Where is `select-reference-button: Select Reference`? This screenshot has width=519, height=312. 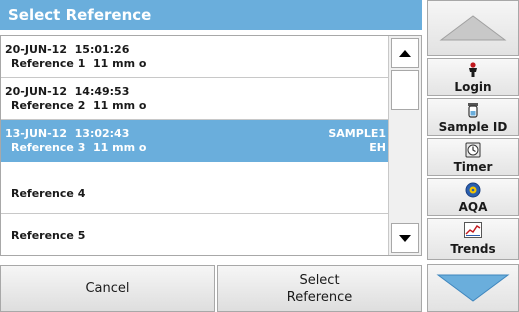
select-reference-button: Select Reference is located at coordinates (319, 288).